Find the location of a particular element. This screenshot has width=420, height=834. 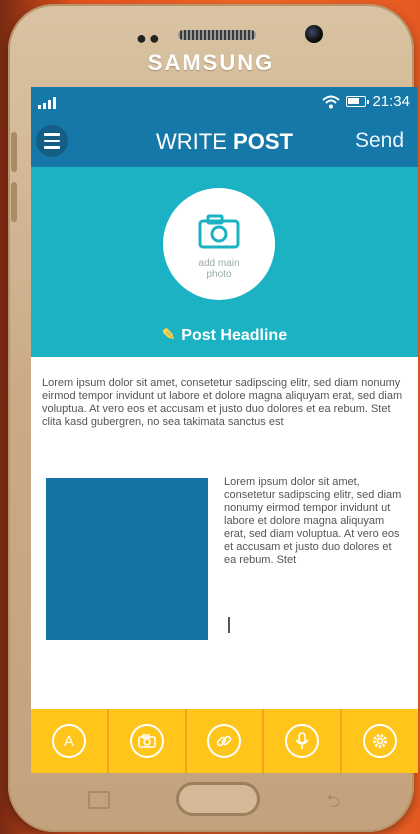

back-icon: ⮌ is located at coordinates (333, 804).